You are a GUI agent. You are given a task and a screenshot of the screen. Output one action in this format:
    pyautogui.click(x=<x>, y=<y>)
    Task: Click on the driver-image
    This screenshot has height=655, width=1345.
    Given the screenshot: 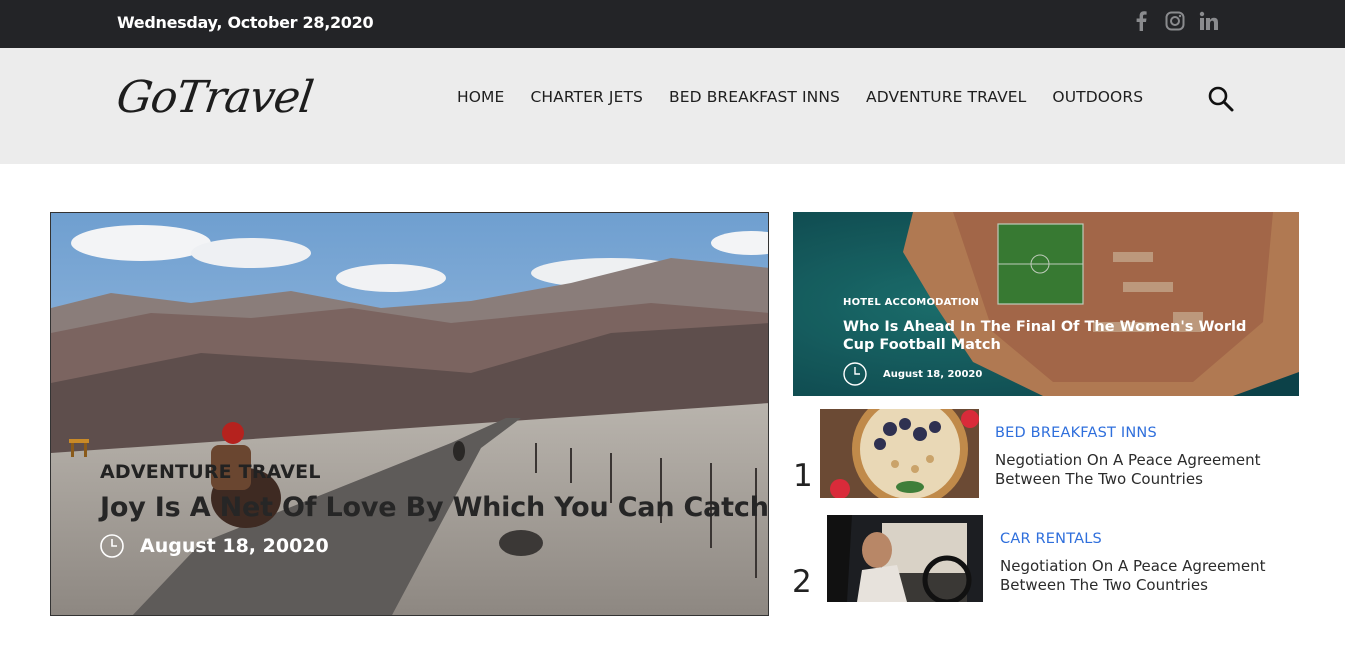 What is the action you would take?
    pyautogui.click(x=905, y=558)
    